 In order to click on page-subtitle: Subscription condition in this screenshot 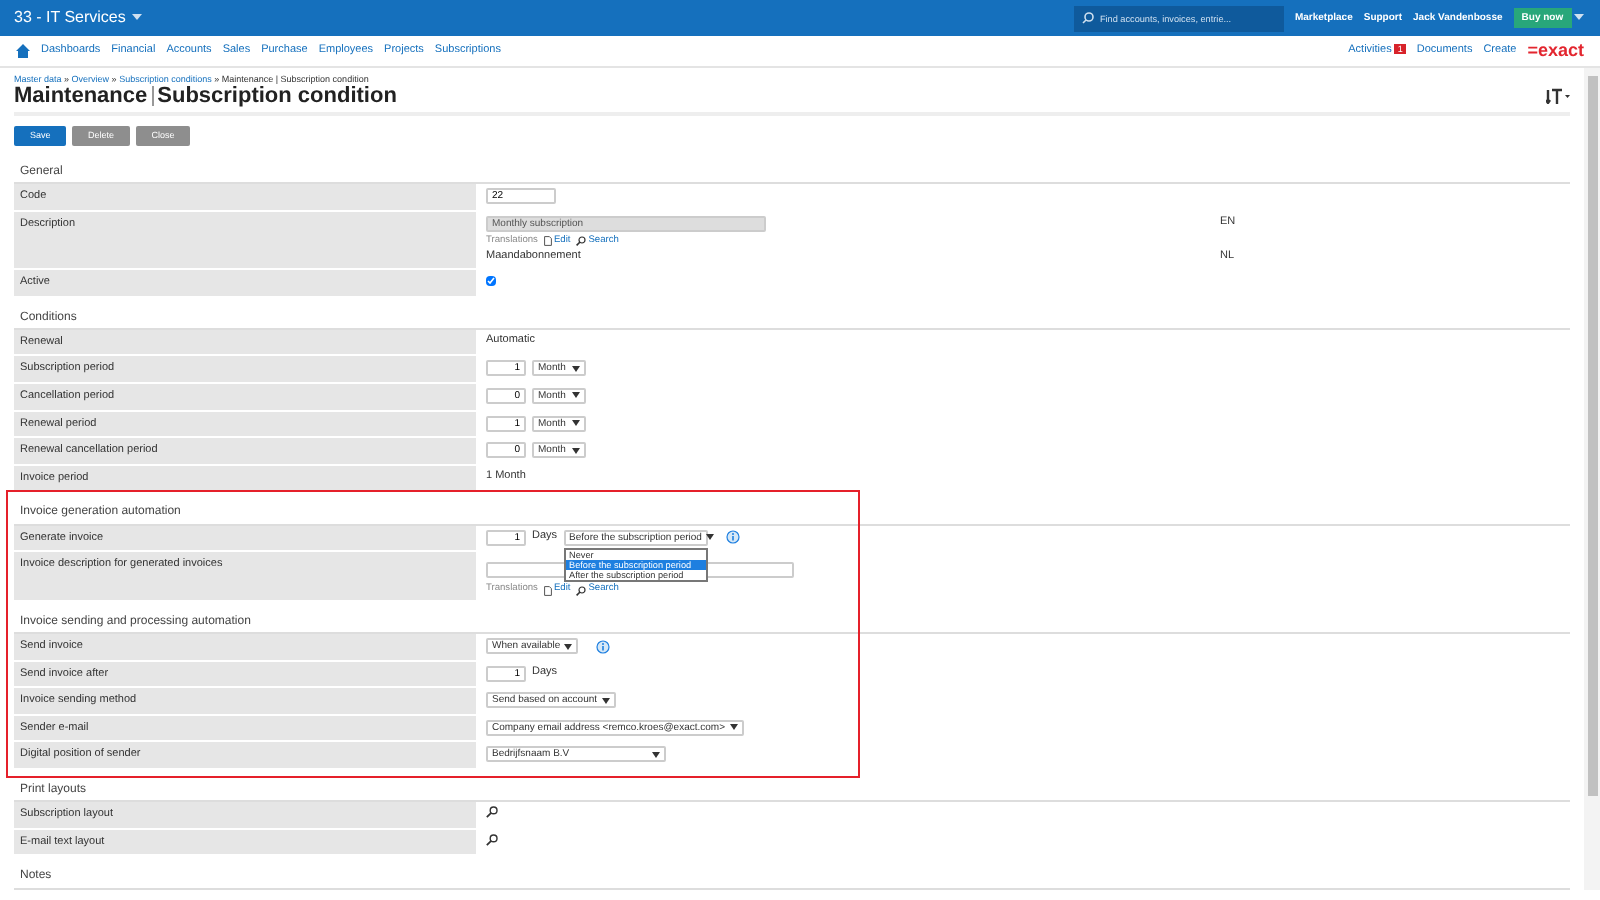, I will do `click(277, 96)`.